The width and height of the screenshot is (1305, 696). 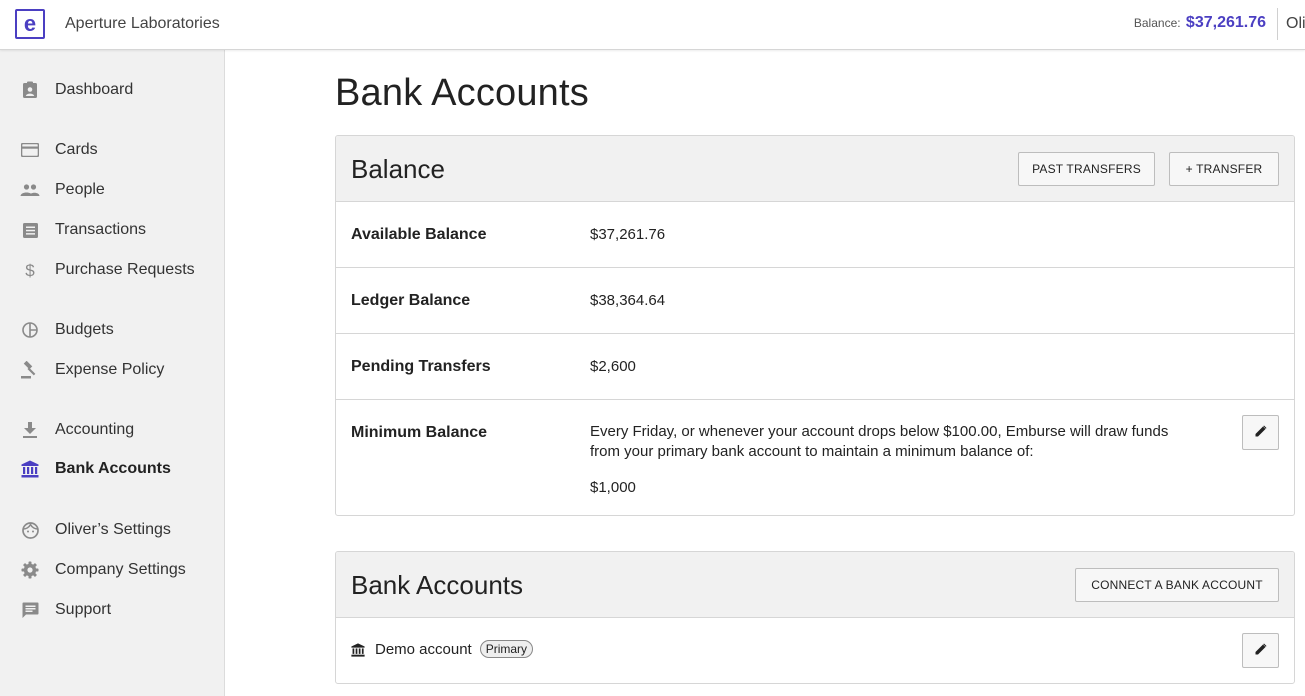 What do you see at coordinates (815, 301) in the screenshot?
I see `ledger-balance-row: Ledger Balance $38,364.64` at bounding box center [815, 301].